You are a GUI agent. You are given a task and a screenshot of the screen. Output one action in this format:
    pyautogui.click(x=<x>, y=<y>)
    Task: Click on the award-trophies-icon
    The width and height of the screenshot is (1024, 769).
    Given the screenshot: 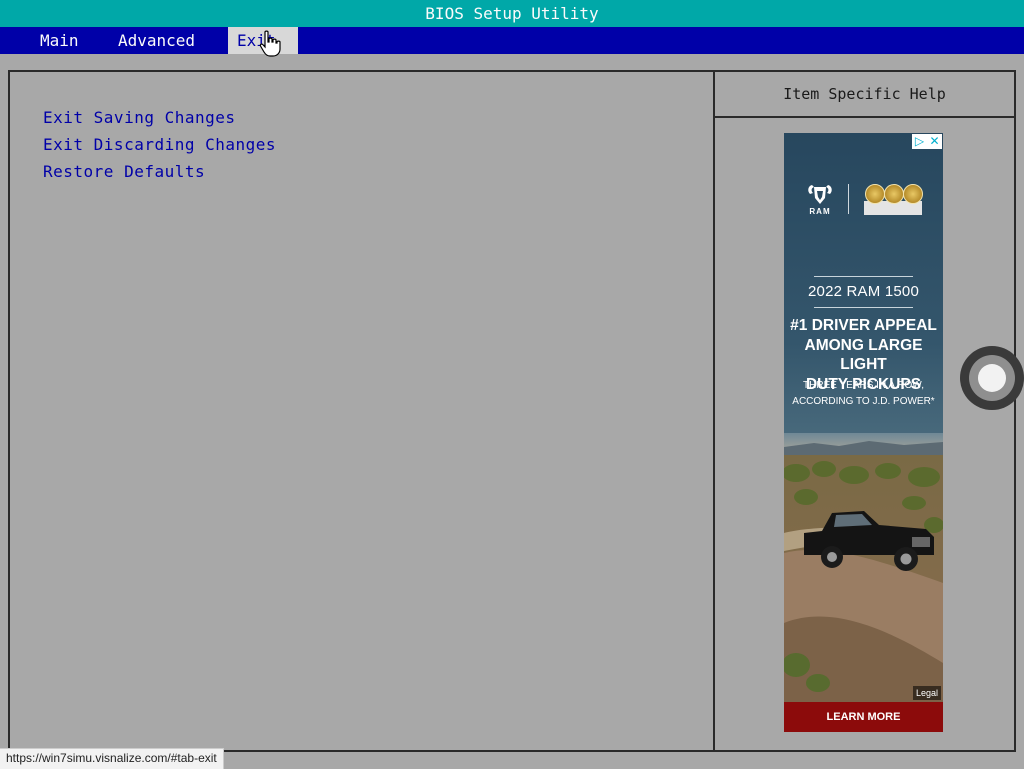 What is the action you would take?
    pyautogui.click(x=893, y=200)
    